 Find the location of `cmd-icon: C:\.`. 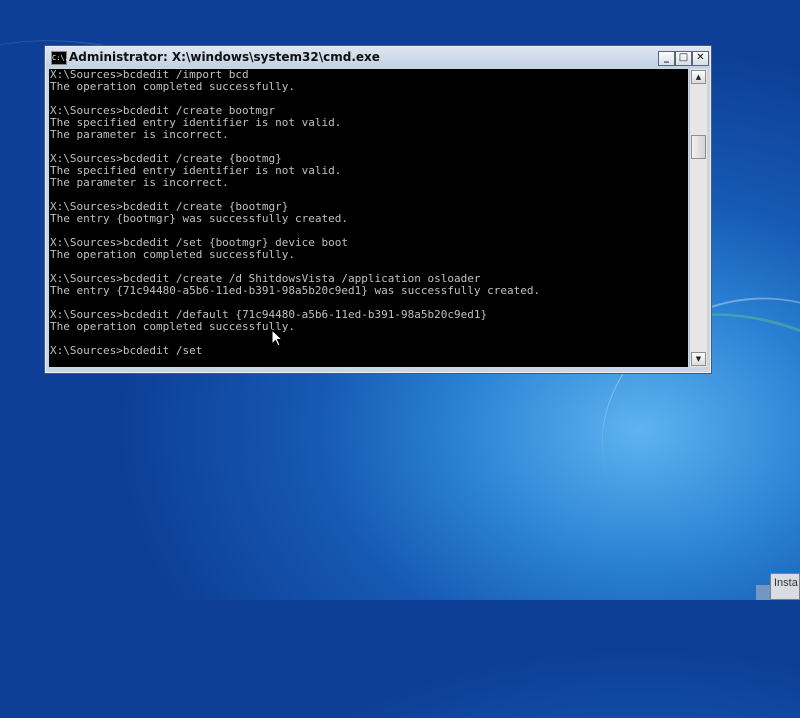

cmd-icon: C:\. is located at coordinates (60, 58).